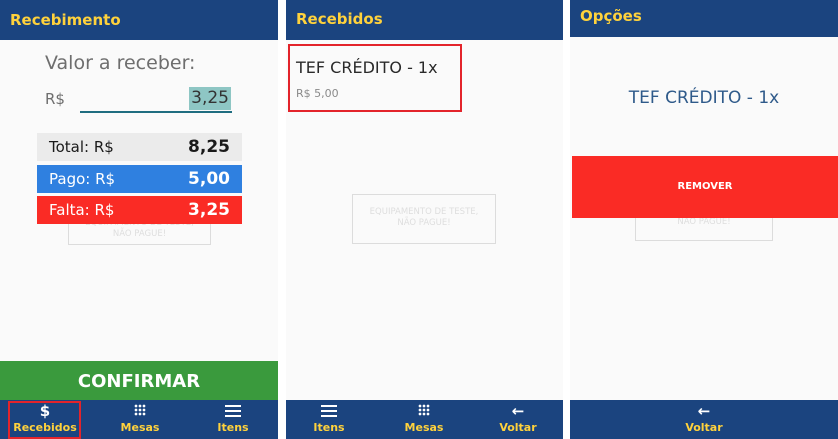 This screenshot has width=838, height=439. I want to click on total-value: 8,25, so click(209, 147).